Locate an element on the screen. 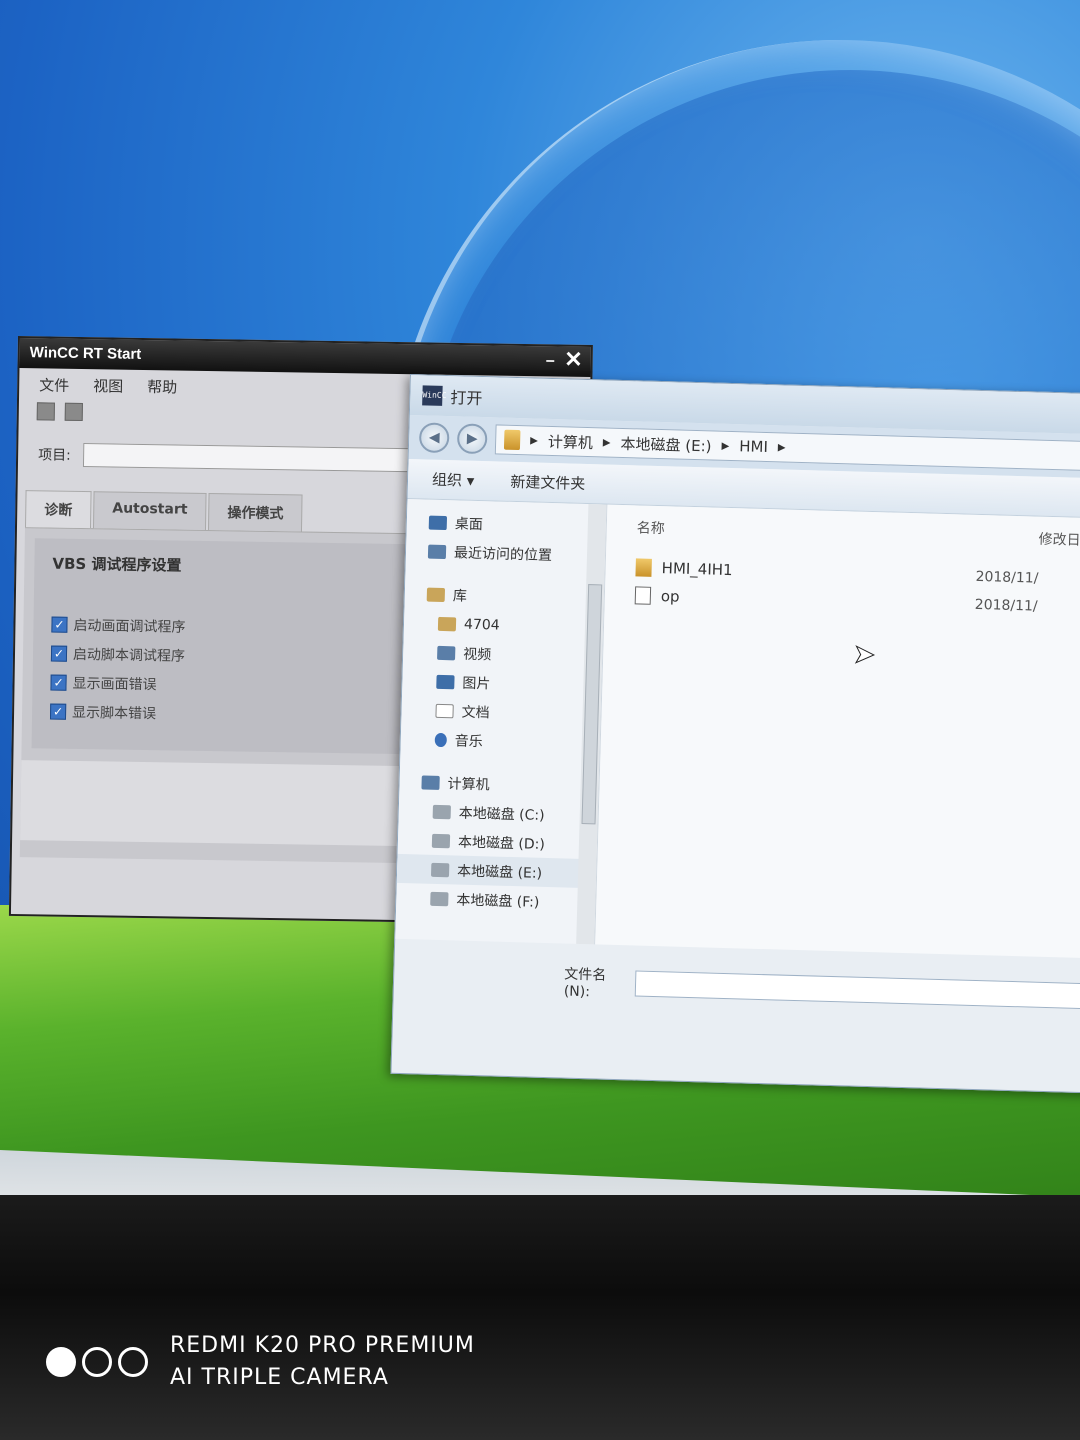  camera-logo-icon is located at coordinates (97, 1362).